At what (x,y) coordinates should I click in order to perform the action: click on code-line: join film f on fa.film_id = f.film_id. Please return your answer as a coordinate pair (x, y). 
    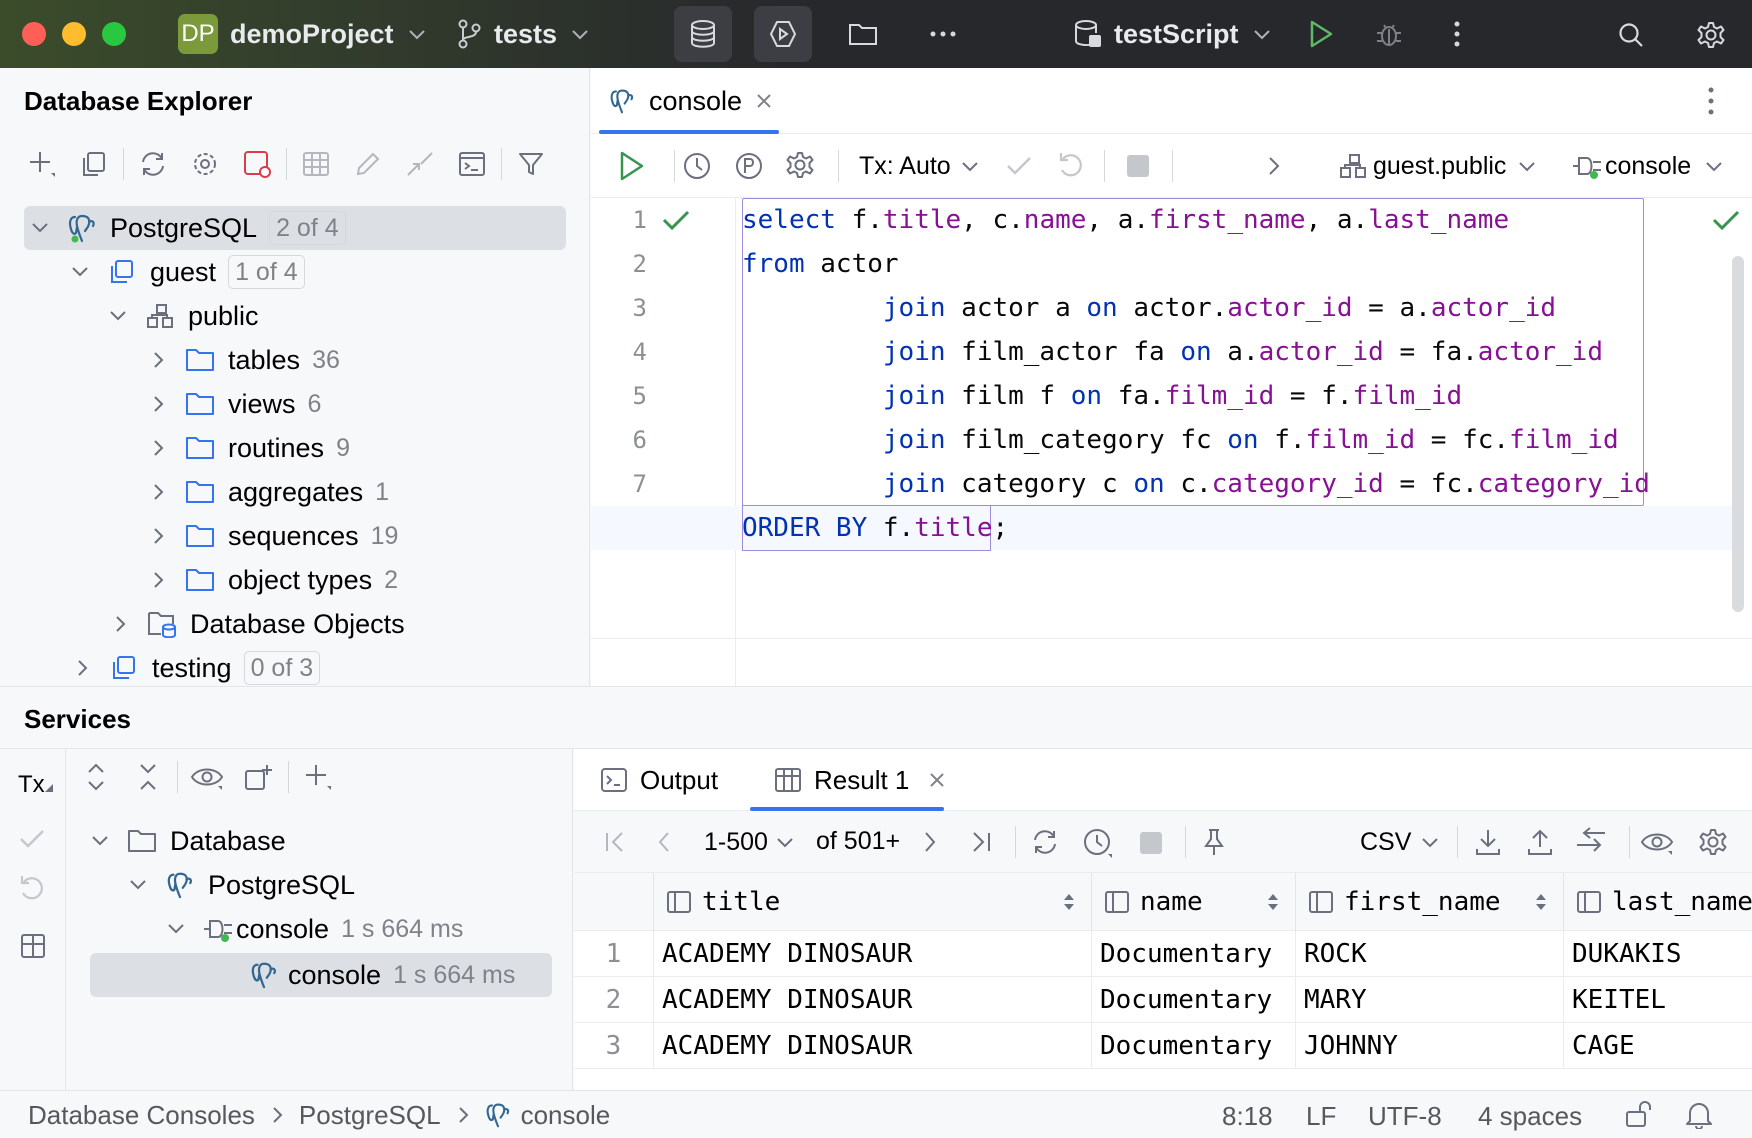
    Looking at the image, I should click on (1102, 396).